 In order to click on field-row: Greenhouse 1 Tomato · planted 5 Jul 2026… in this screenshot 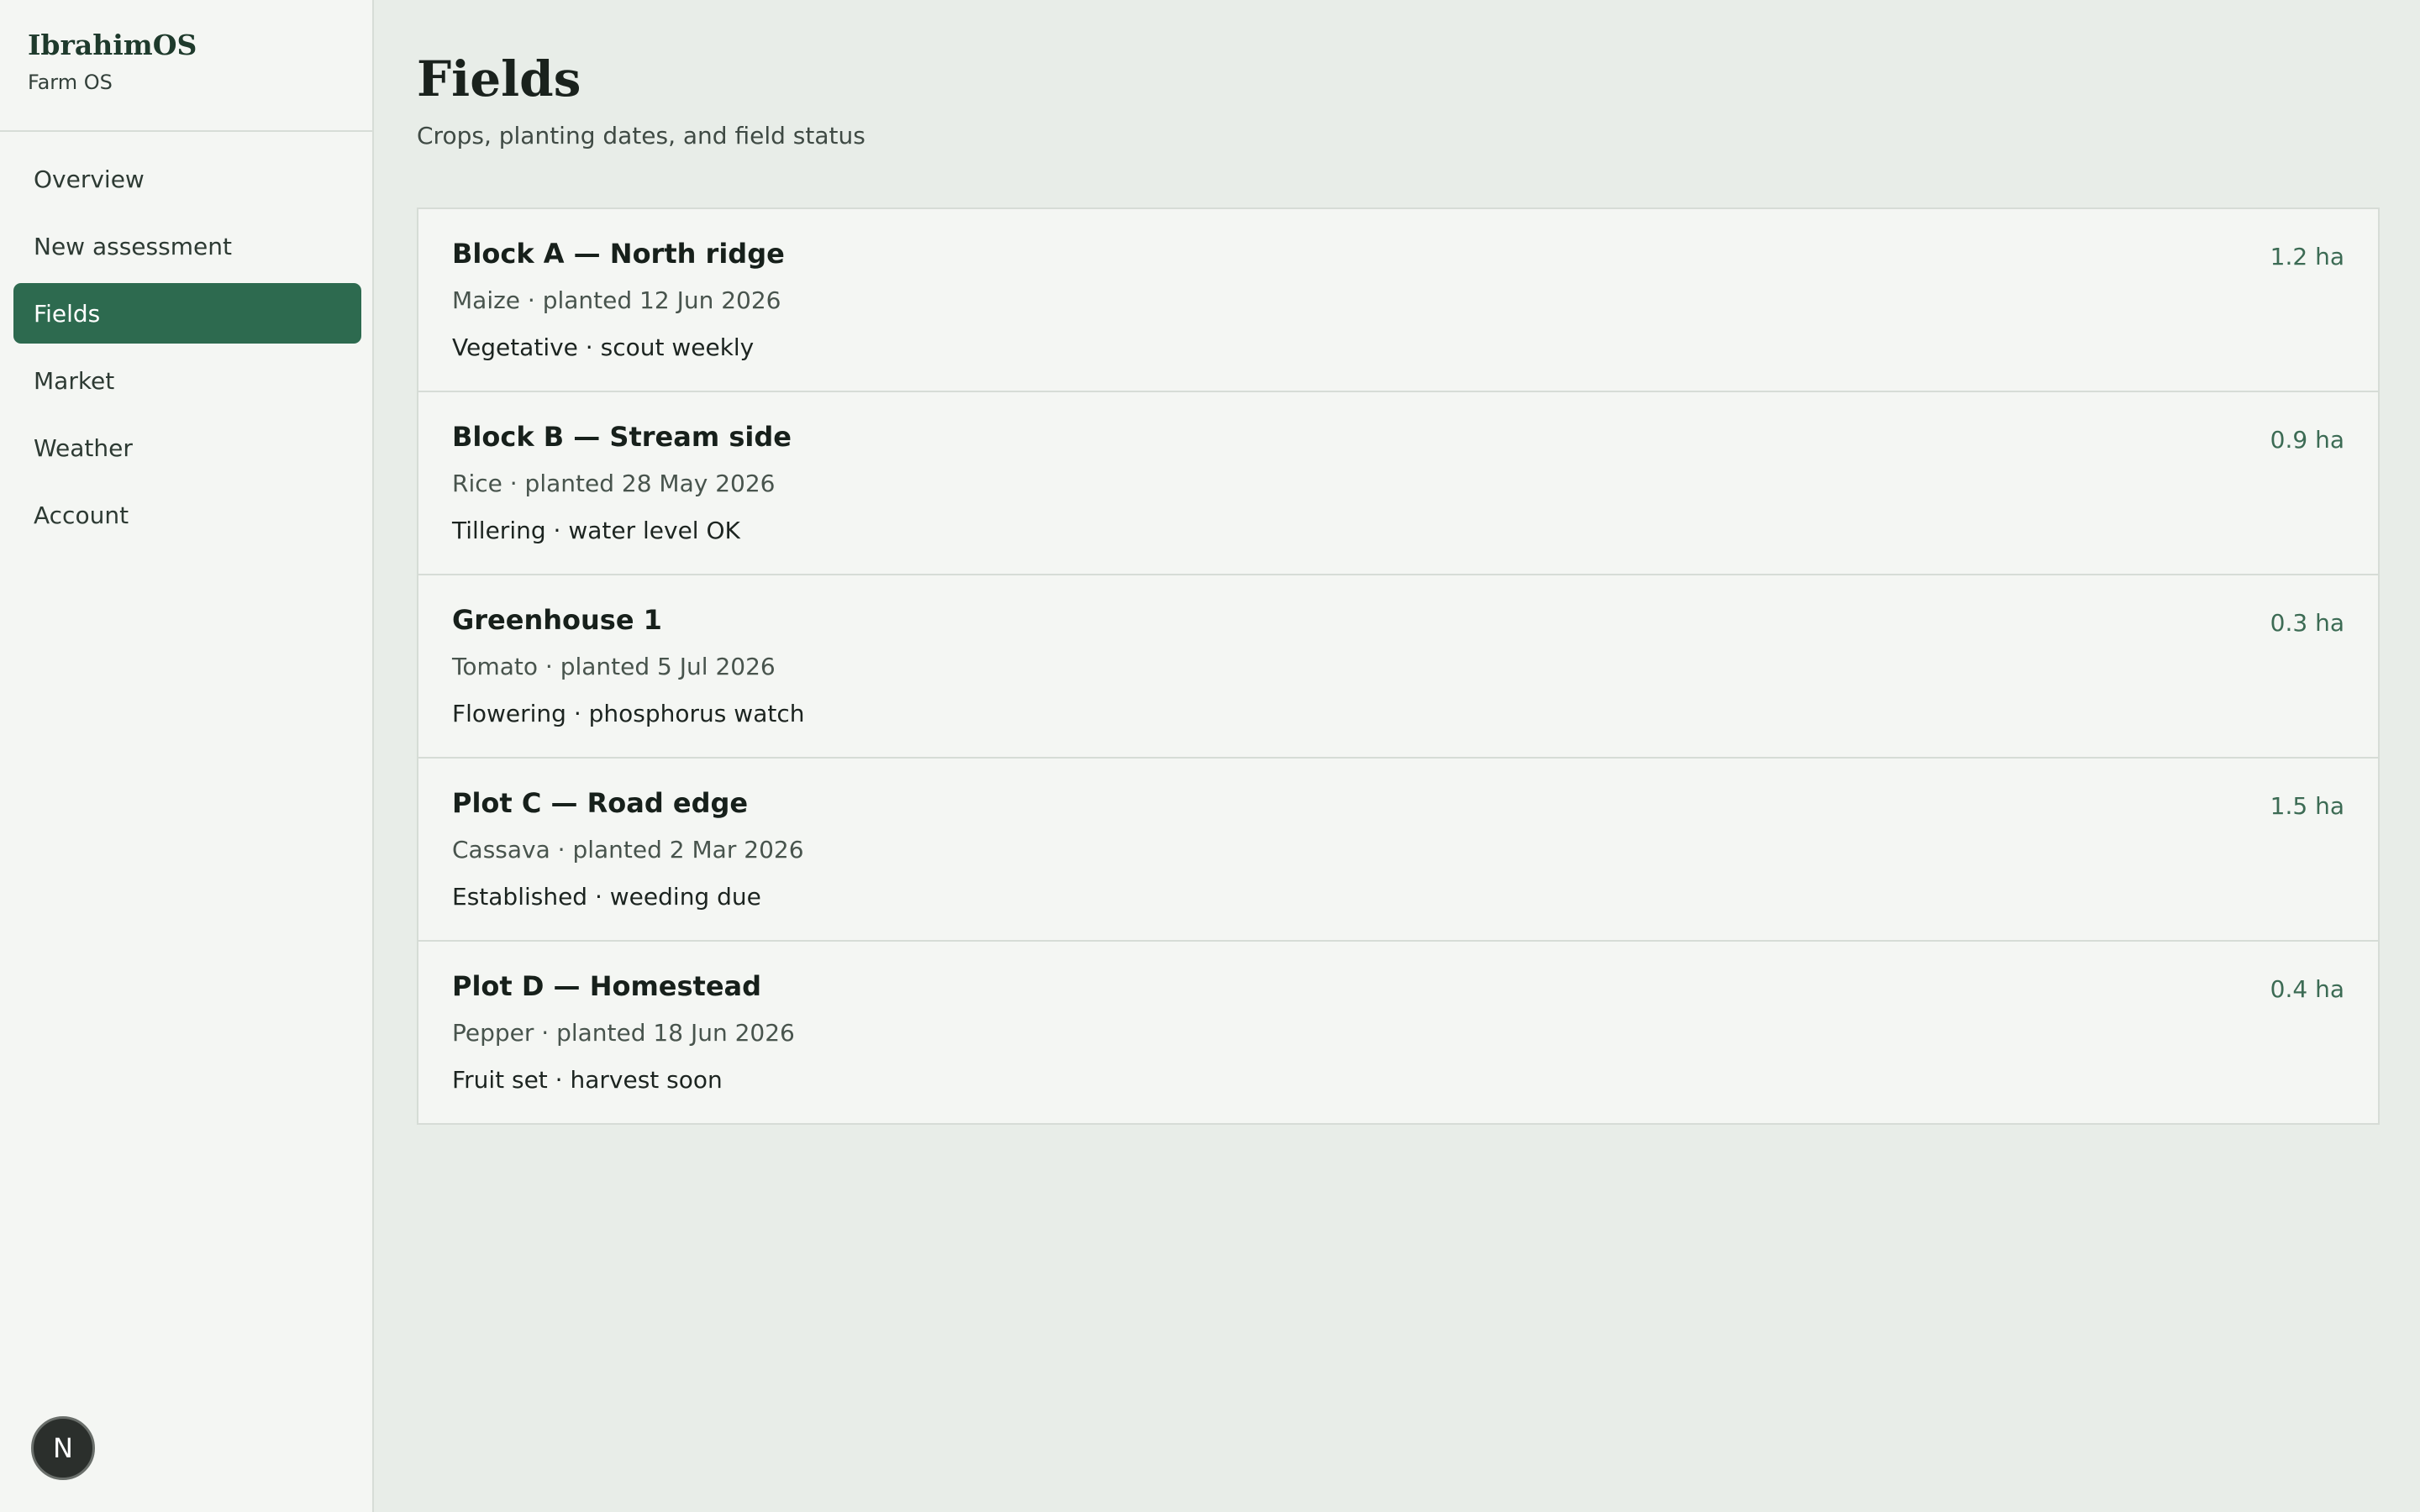, I will do `click(1398, 667)`.